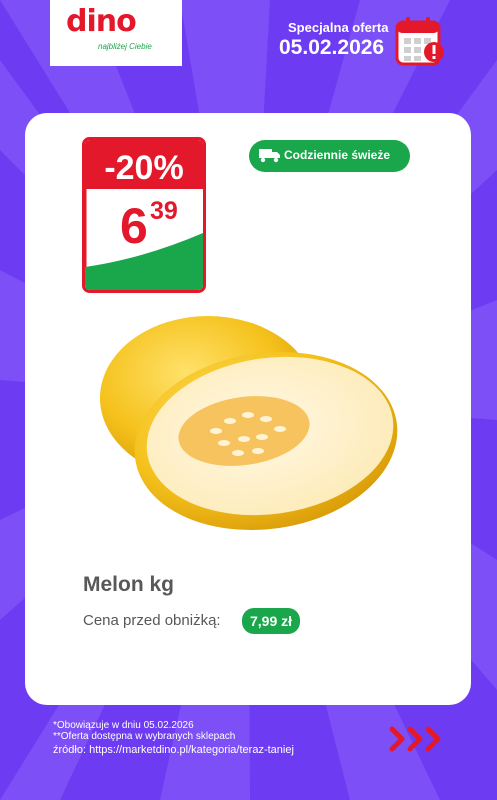 The height and width of the screenshot is (800, 497). I want to click on offer-label: Specjalna oferta, so click(338, 27).